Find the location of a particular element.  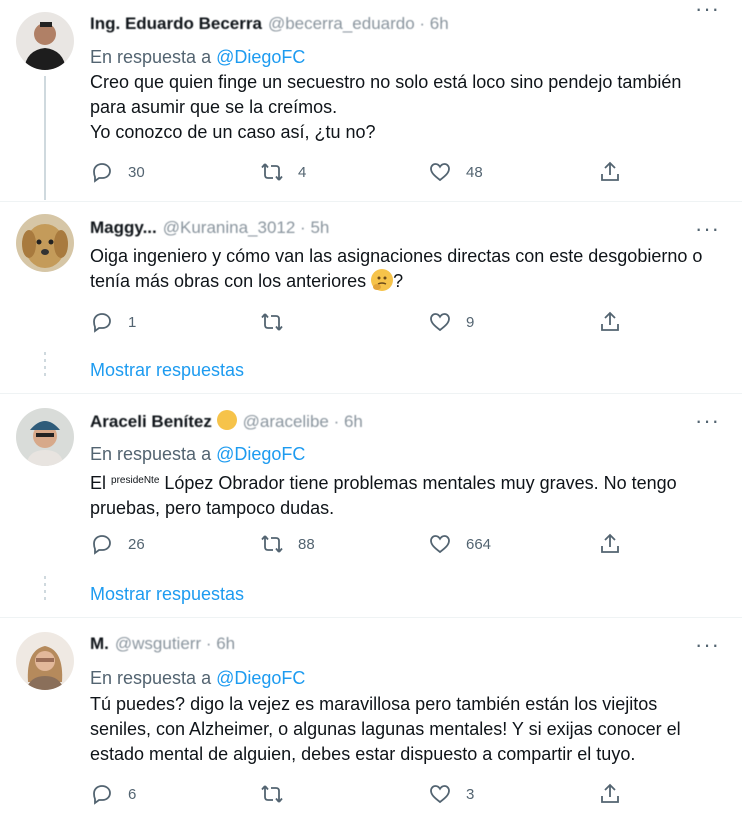

like-count: 664 is located at coordinates (479, 544).